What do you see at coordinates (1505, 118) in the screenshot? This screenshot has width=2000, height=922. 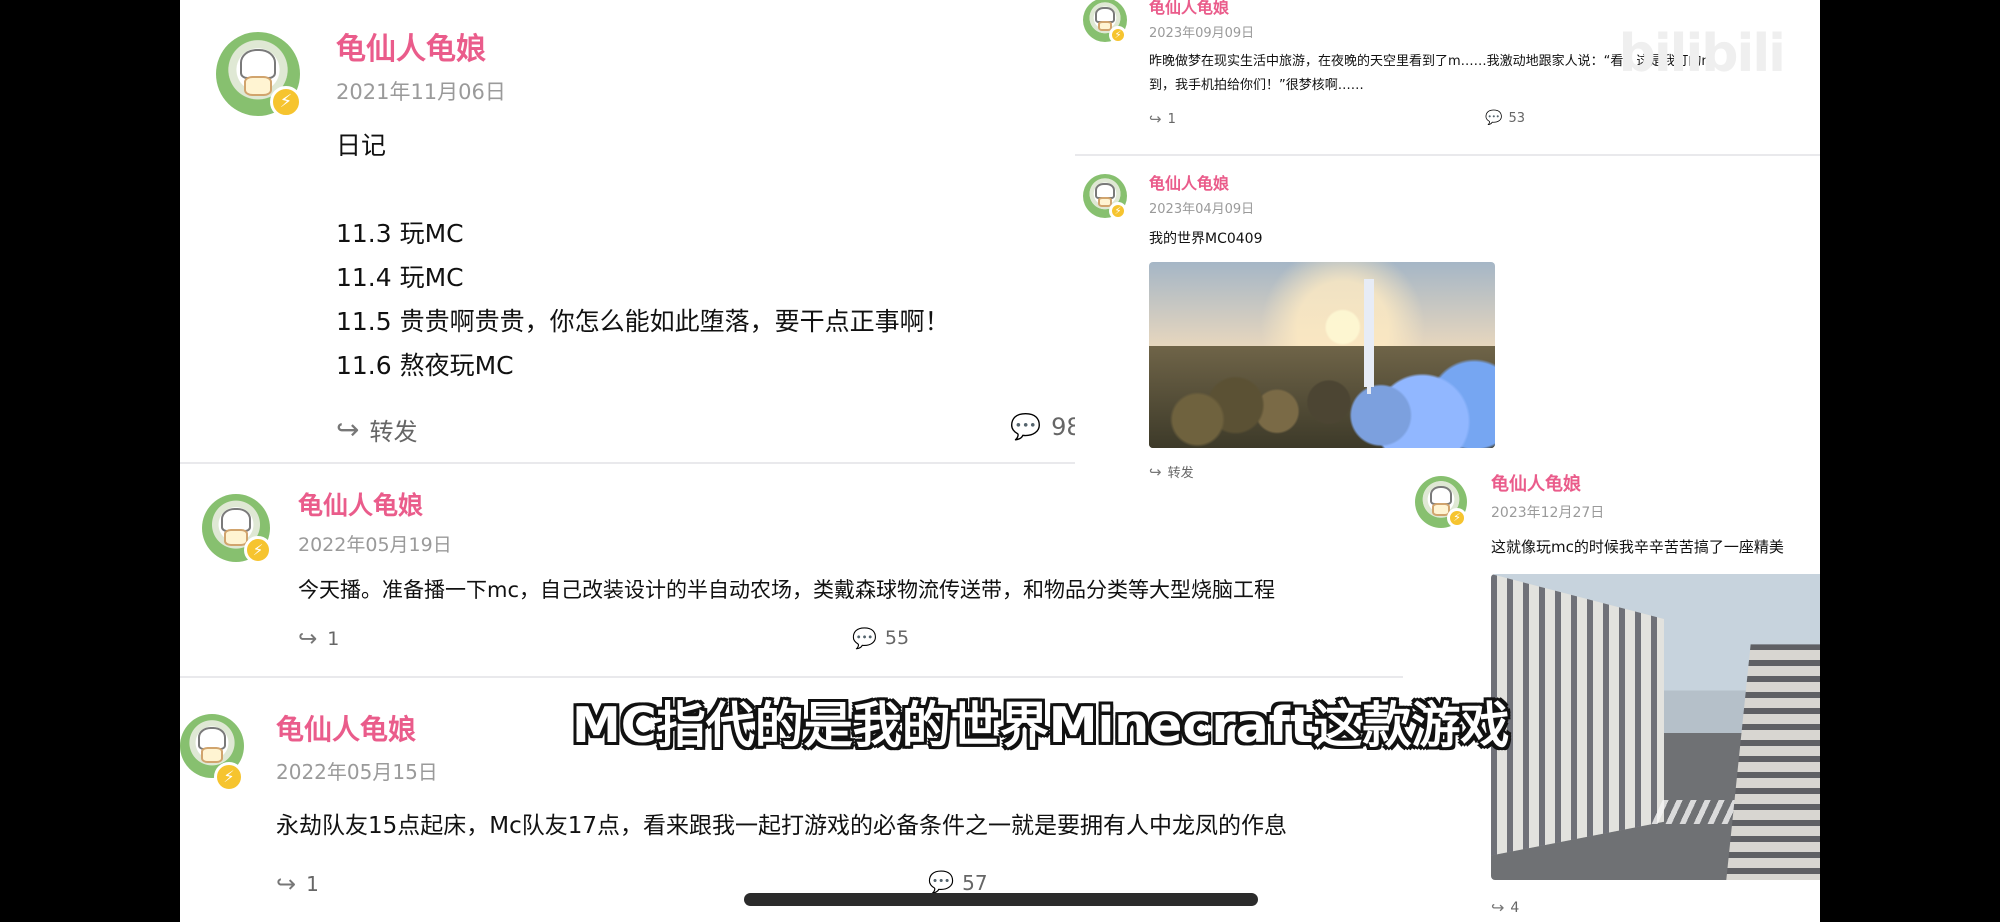 I see `comment-button: 💬 53` at bounding box center [1505, 118].